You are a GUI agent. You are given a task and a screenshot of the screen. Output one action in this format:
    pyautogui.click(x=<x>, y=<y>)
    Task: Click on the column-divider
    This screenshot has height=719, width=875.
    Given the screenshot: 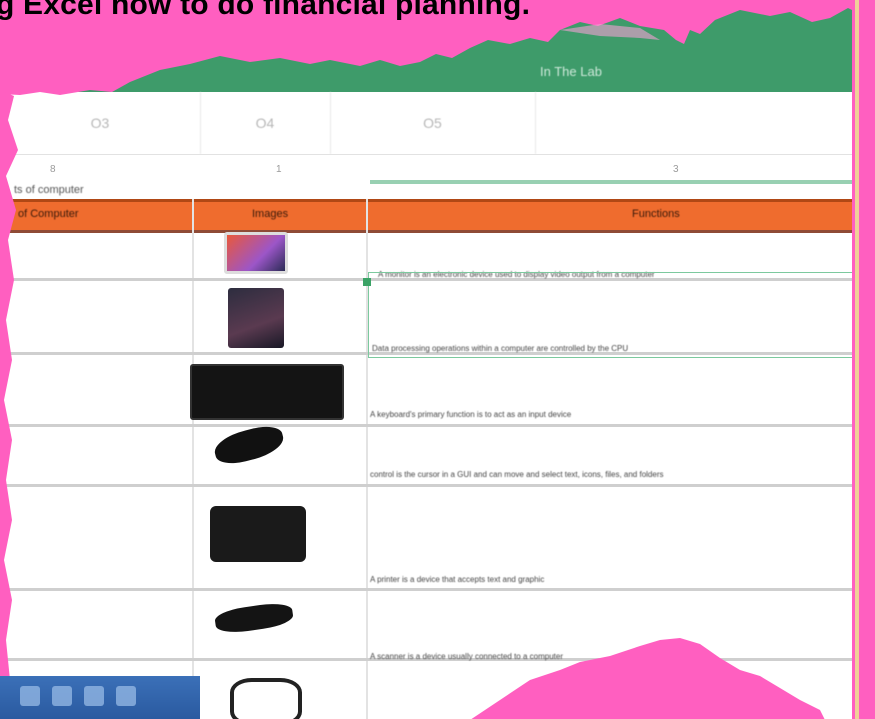 What is the action you would take?
    pyautogui.click(x=193, y=459)
    